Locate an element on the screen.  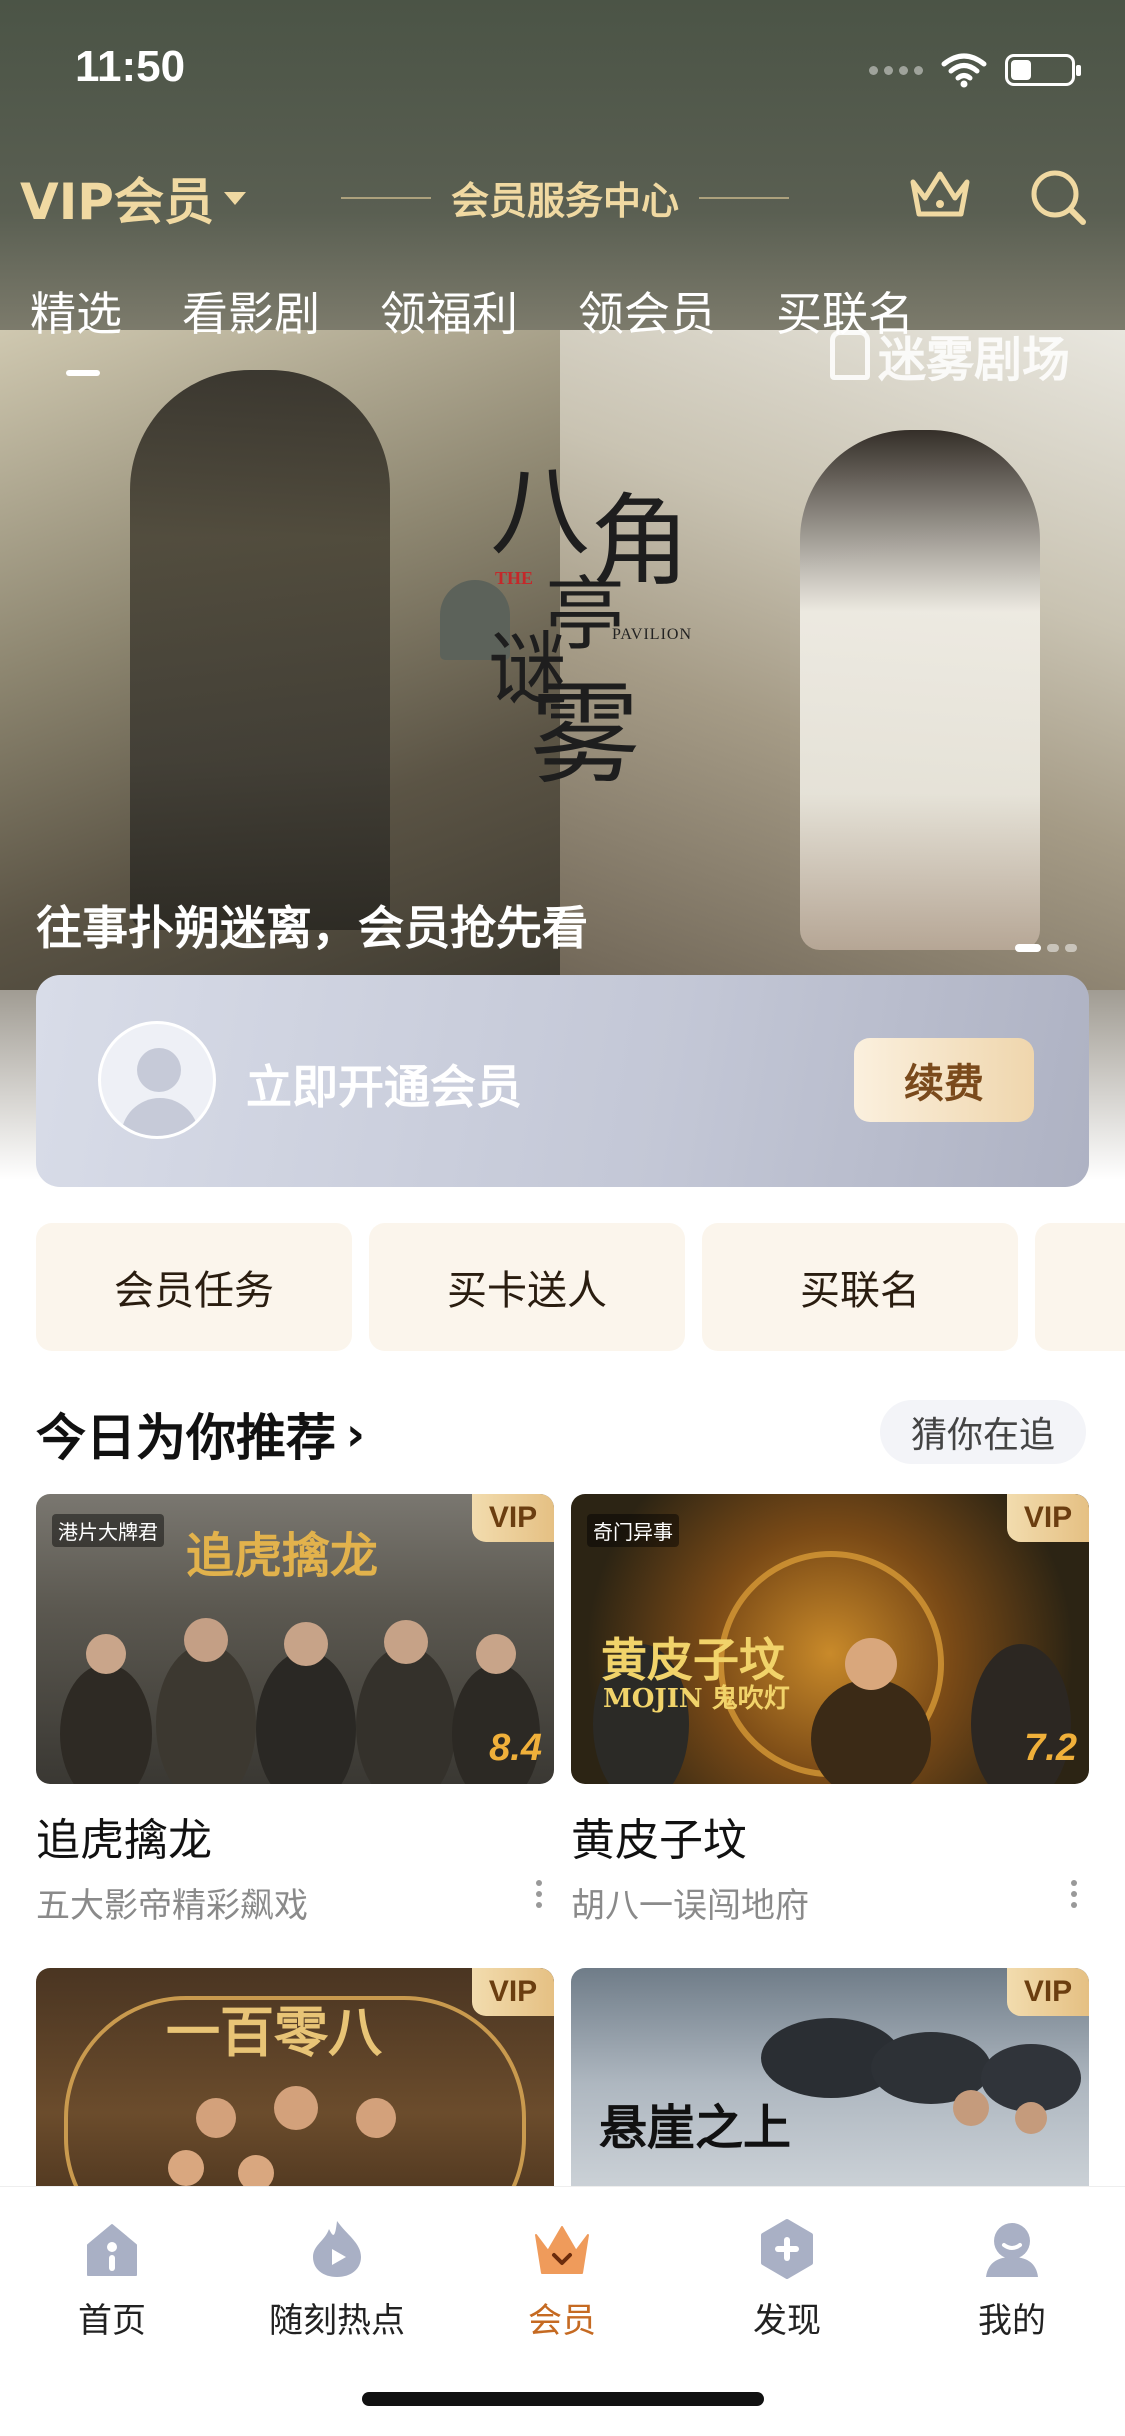
tab-featured: 精选 is located at coordinates (76, 327).